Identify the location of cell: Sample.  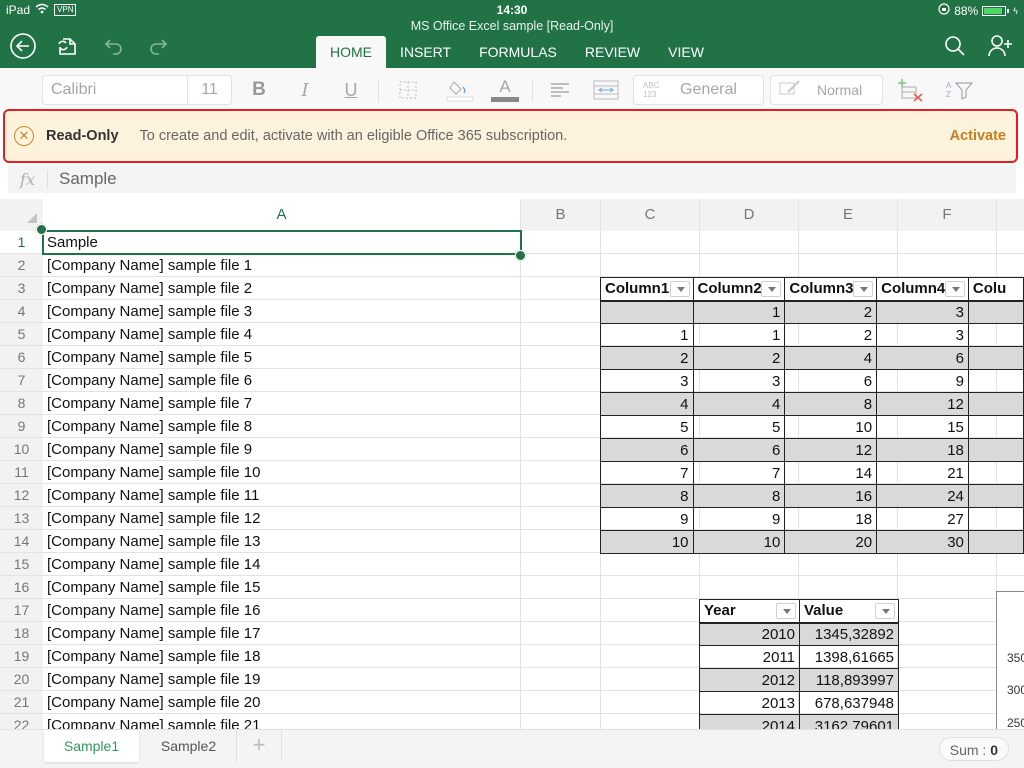
(282, 242).